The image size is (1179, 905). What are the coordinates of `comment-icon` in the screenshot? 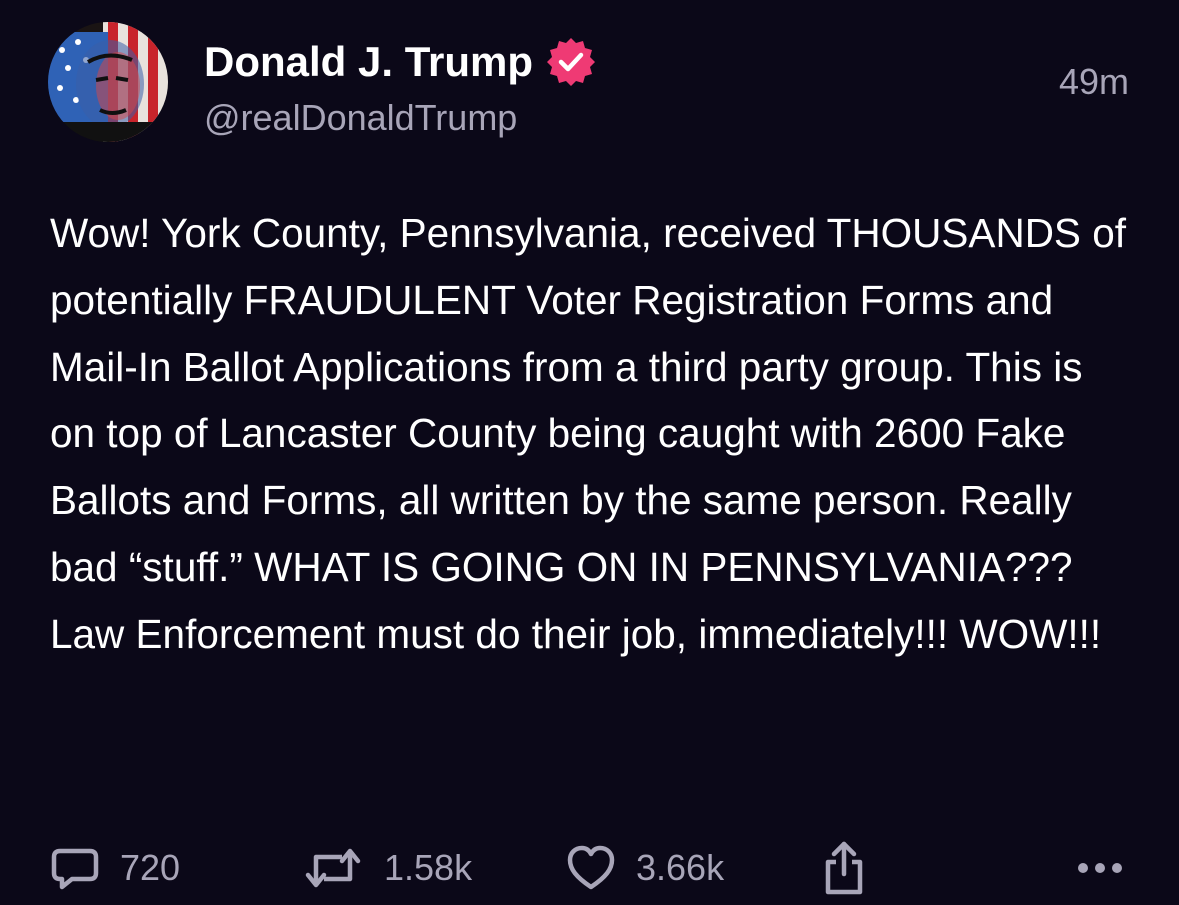 It's located at (75, 868).